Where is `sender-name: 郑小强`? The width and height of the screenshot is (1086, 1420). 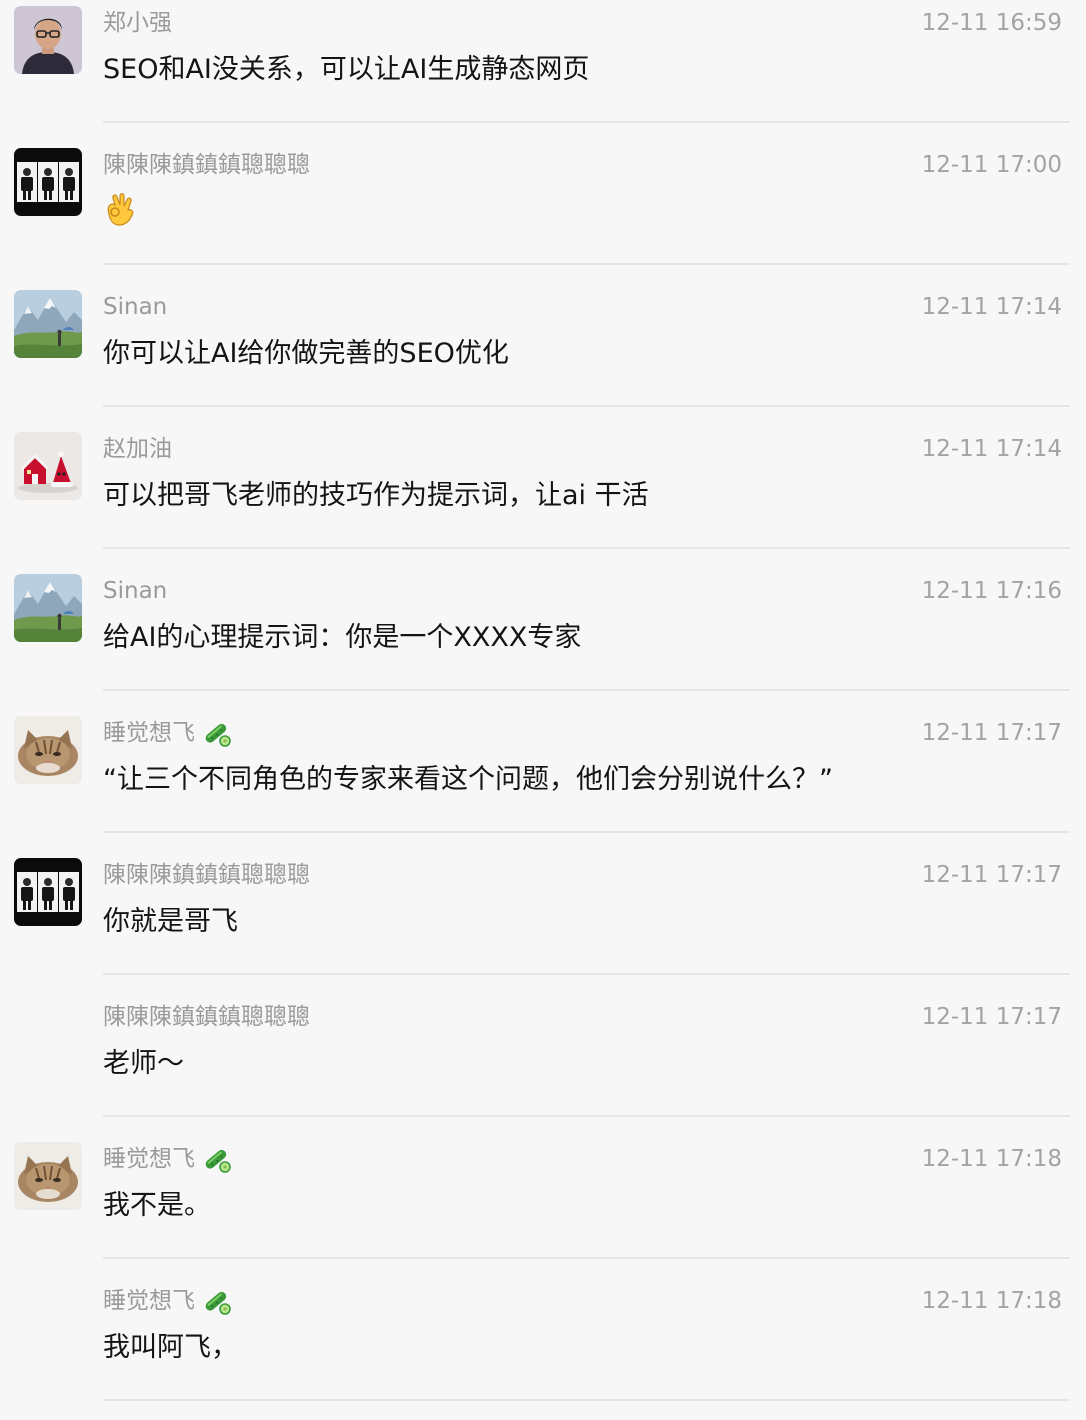 sender-name: 郑小强 is located at coordinates (137, 23).